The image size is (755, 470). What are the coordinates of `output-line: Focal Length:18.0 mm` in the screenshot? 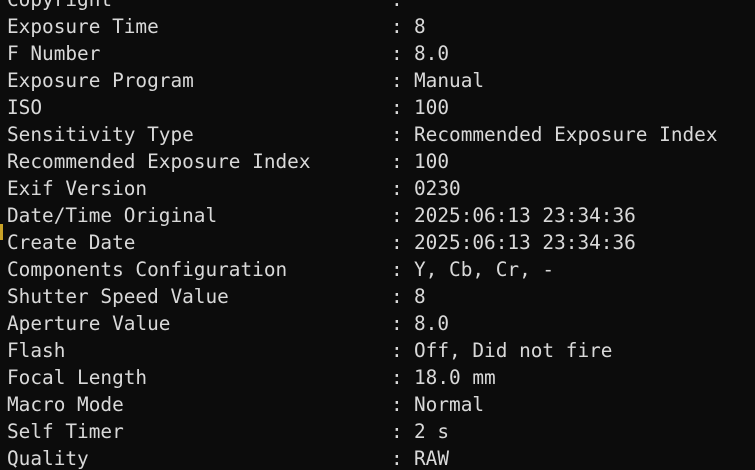 It's located at (362, 377).